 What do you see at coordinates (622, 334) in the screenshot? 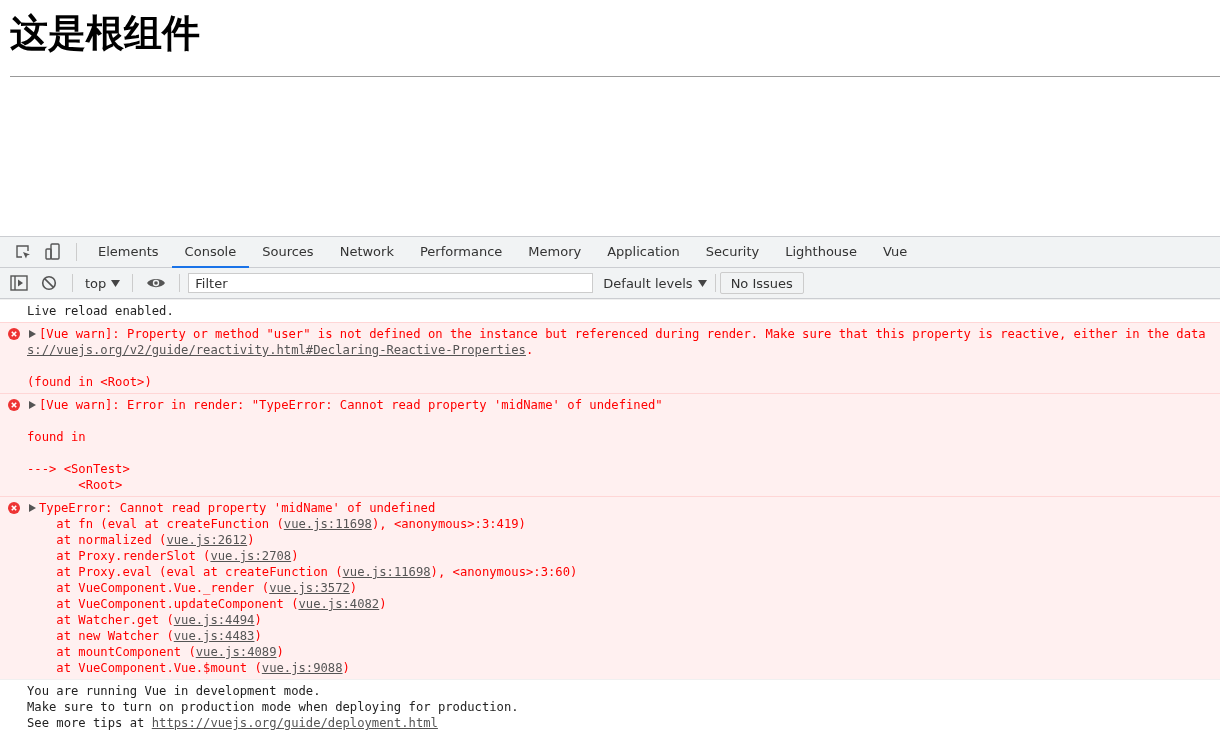
I see `console-text: [Vue warn]: Property or method "user" is not defined on the instance but referenced during render. Make sure that this property is reactive, either in the data` at bounding box center [622, 334].